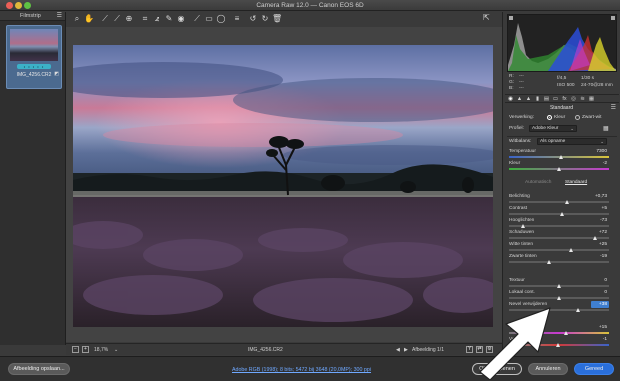  Describe the element at coordinates (209, 19) in the screenshot. I see `graduated-filter-icon: ▭` at that location.